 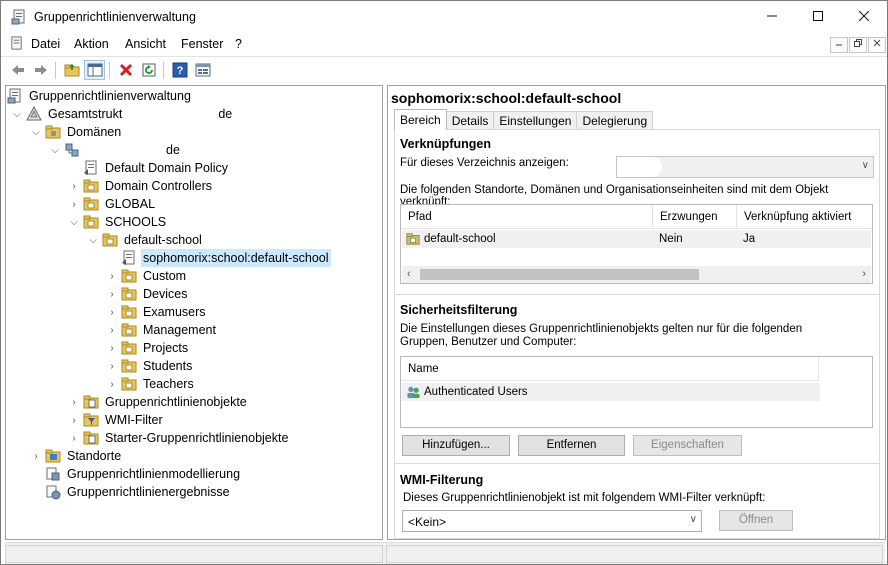 What do you see at coordinates (72, 150) in the screenshot?
I see `domain-icon` at bounding box center [72, 150].